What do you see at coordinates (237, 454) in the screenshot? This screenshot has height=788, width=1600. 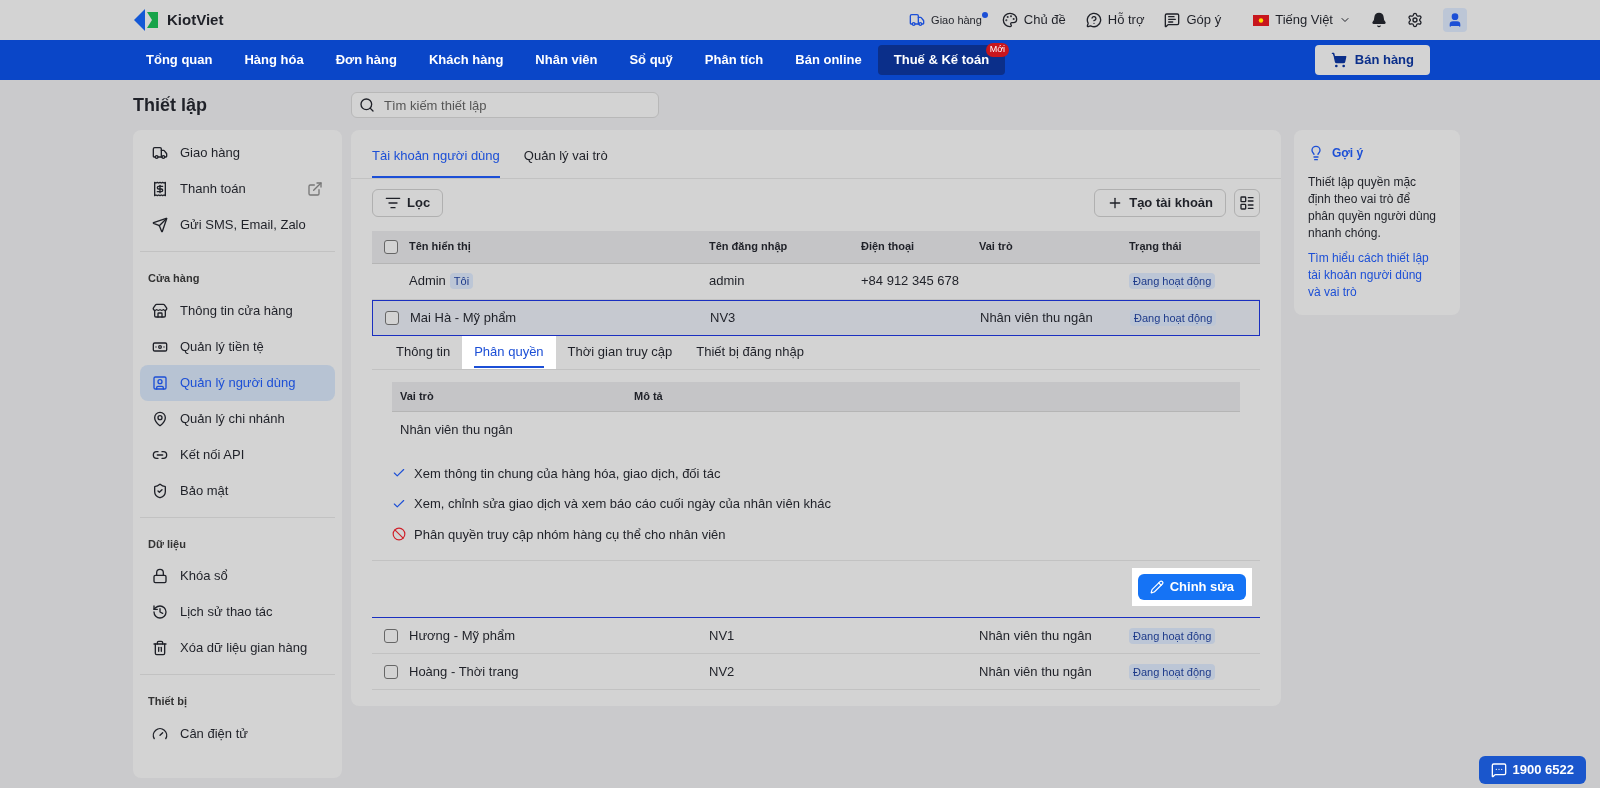 I see `sidebar-item: Kết nối API` at bounding box center [237, 454].